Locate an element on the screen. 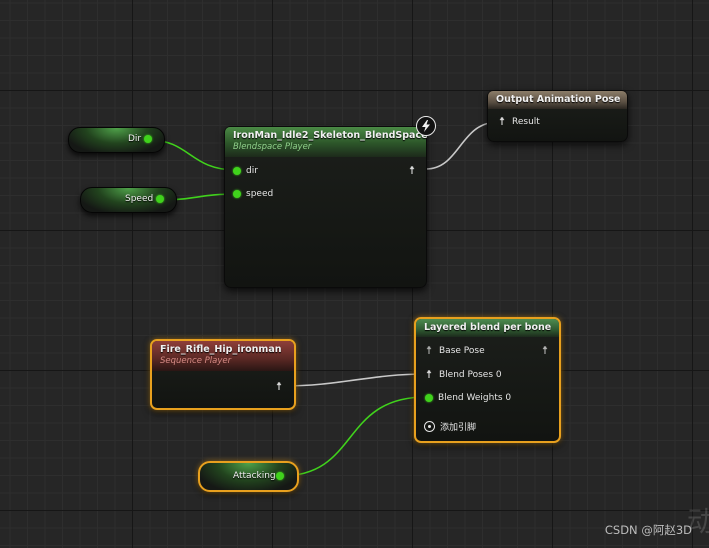 This screenshot has width=709, height=548. attacking-variable-node: Attacking is located at coordinates (248, 476).